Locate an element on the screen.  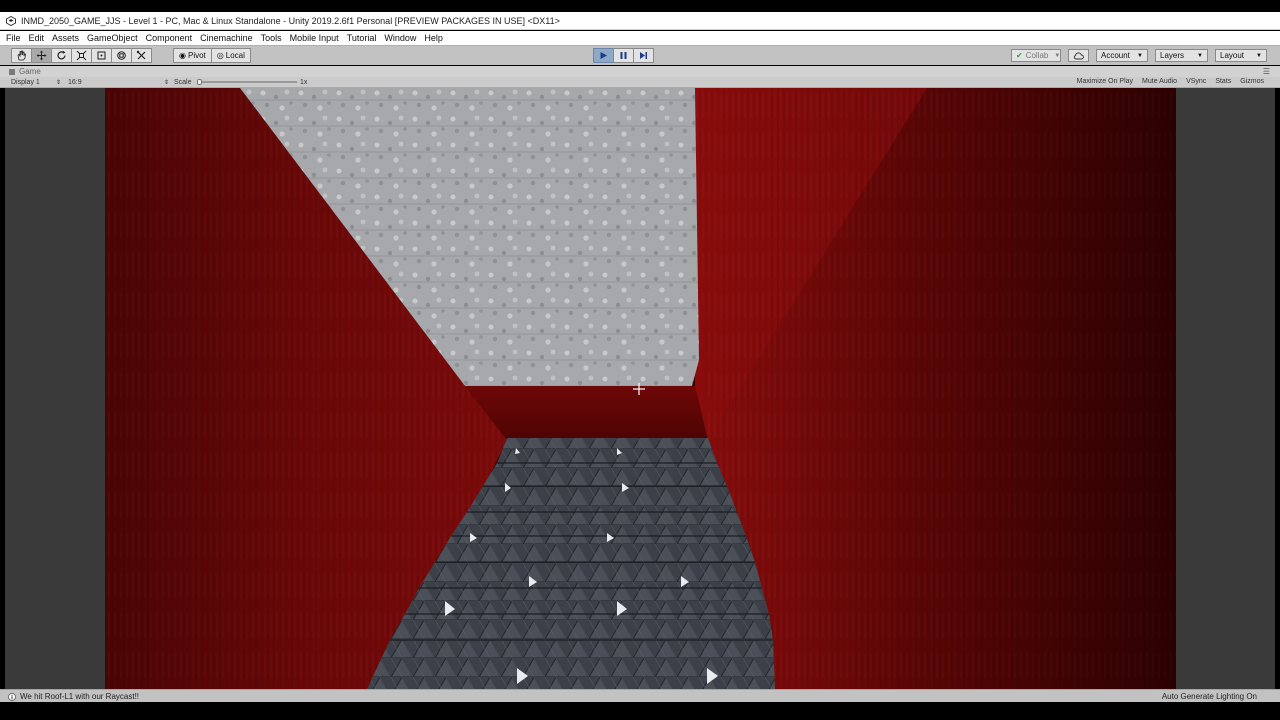
menu-window: Window is located at coordinates (400, 38).